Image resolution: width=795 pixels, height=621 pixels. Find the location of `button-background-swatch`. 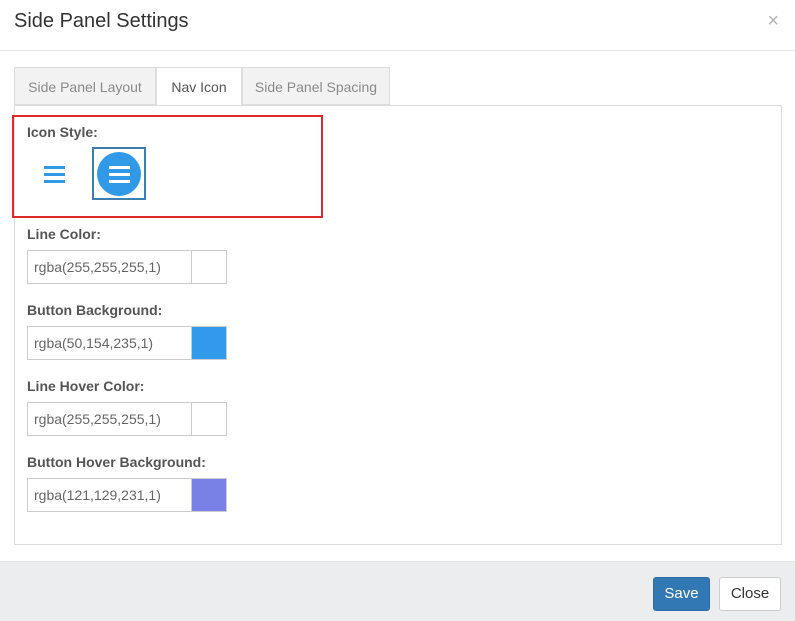

button-background-swatch is located at coordinates (209, 343).